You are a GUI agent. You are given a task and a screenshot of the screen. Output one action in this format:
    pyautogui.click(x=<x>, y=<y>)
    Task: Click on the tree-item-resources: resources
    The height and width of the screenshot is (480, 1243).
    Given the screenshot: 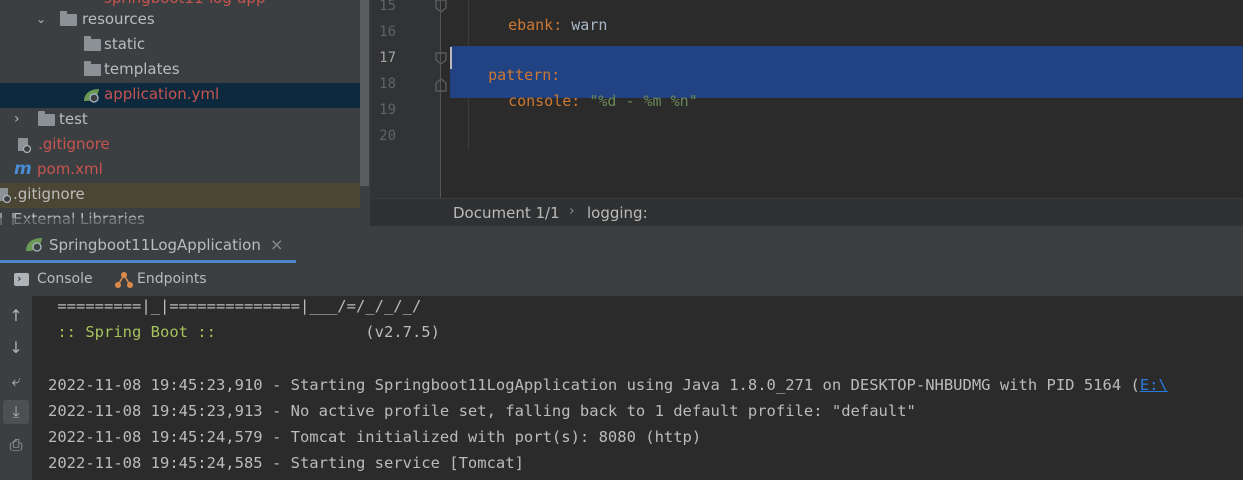 What is the action you would take?
    pyautogui.click(x=106, y=19)
    